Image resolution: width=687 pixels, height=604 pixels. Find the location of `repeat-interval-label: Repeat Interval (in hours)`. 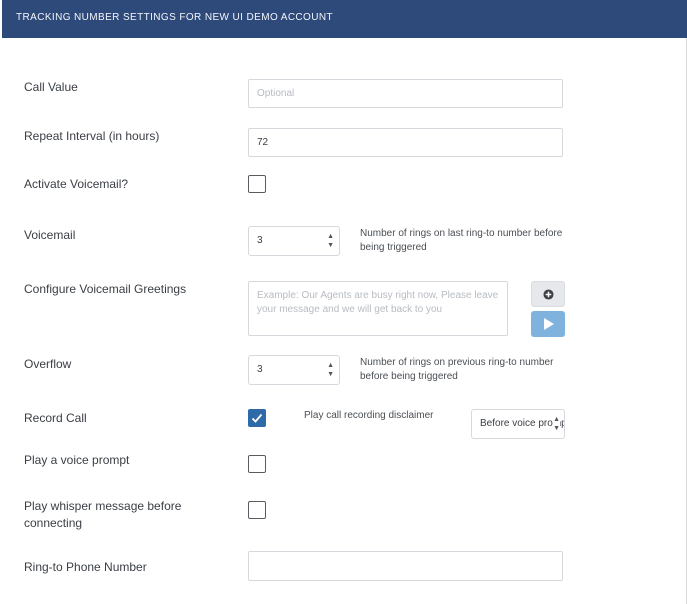

repeat-interval-label: Repeat Interval (in hours) is located at coordinates (92, 136).